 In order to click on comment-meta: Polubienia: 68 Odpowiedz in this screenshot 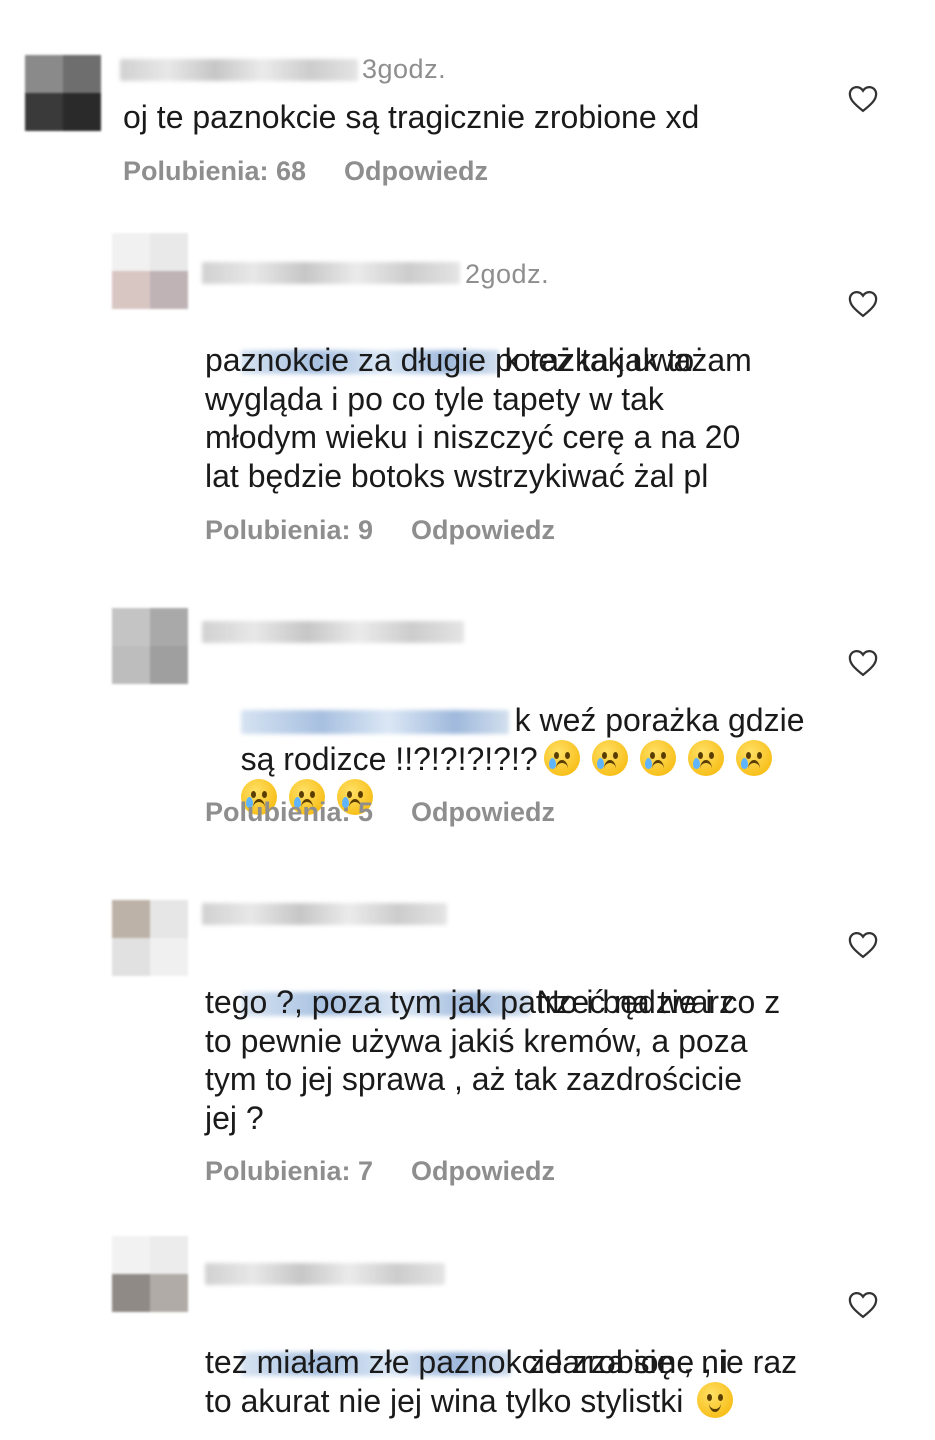, I will do `click(305, 171)`.